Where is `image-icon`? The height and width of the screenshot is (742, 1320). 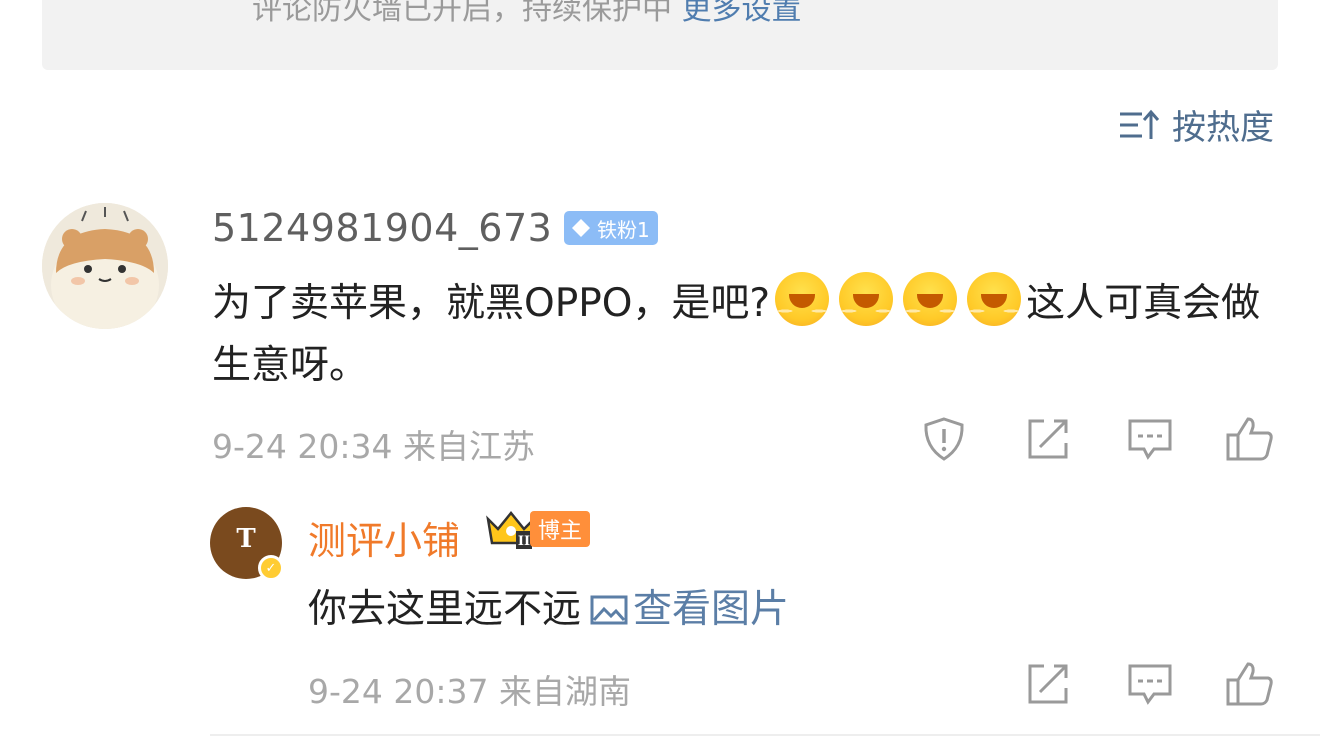
image-icon is located at coordinates (609, 610).